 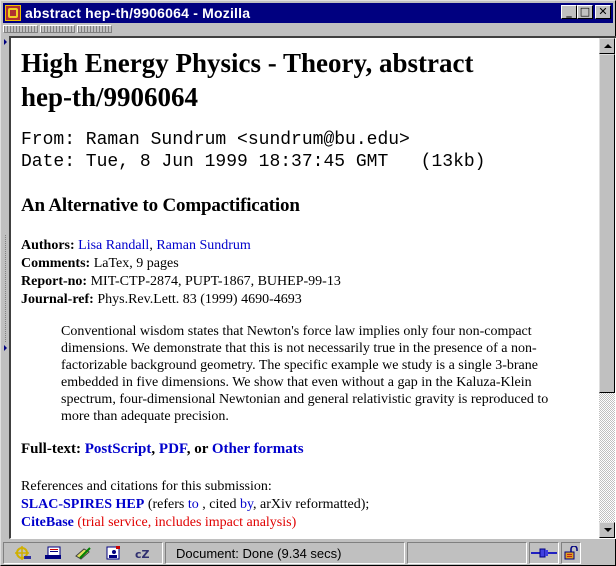 I want to click on comments-label: Comments:, so click(x=56, y=263).